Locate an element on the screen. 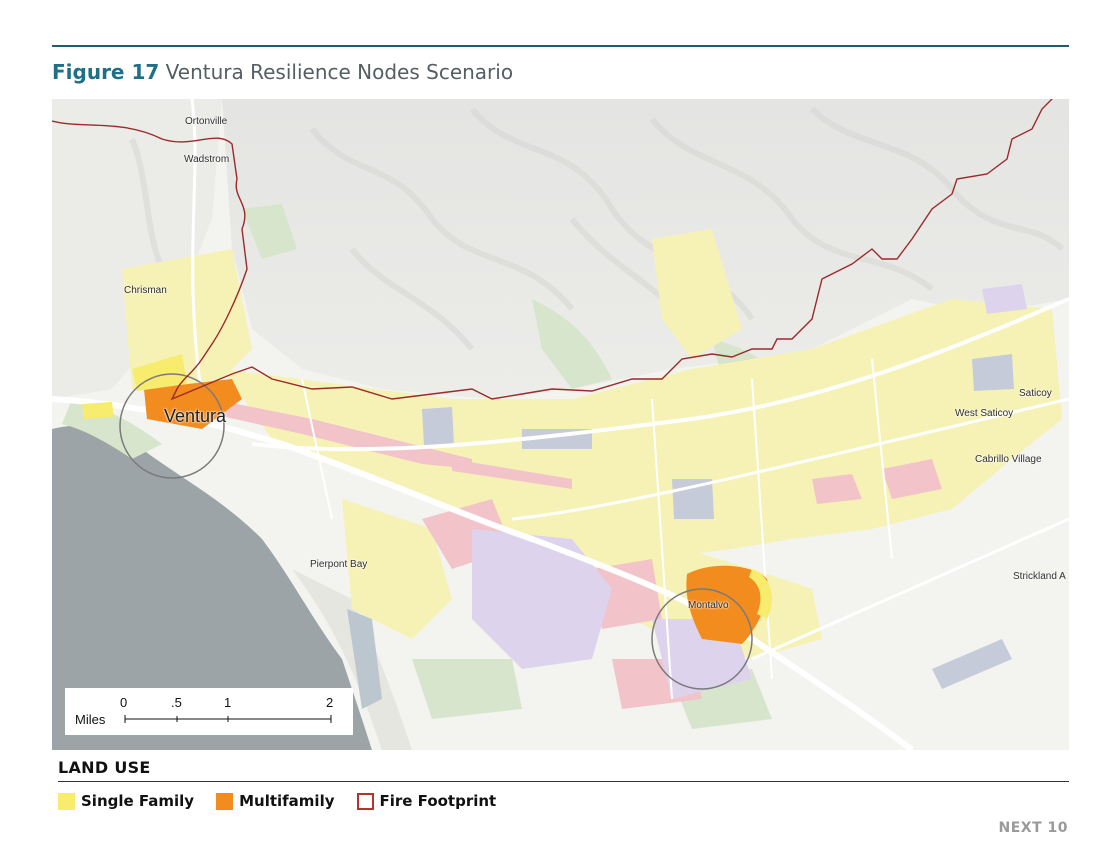  legend-label-multifamily: Multifamily is located at coordinates (287, 801).